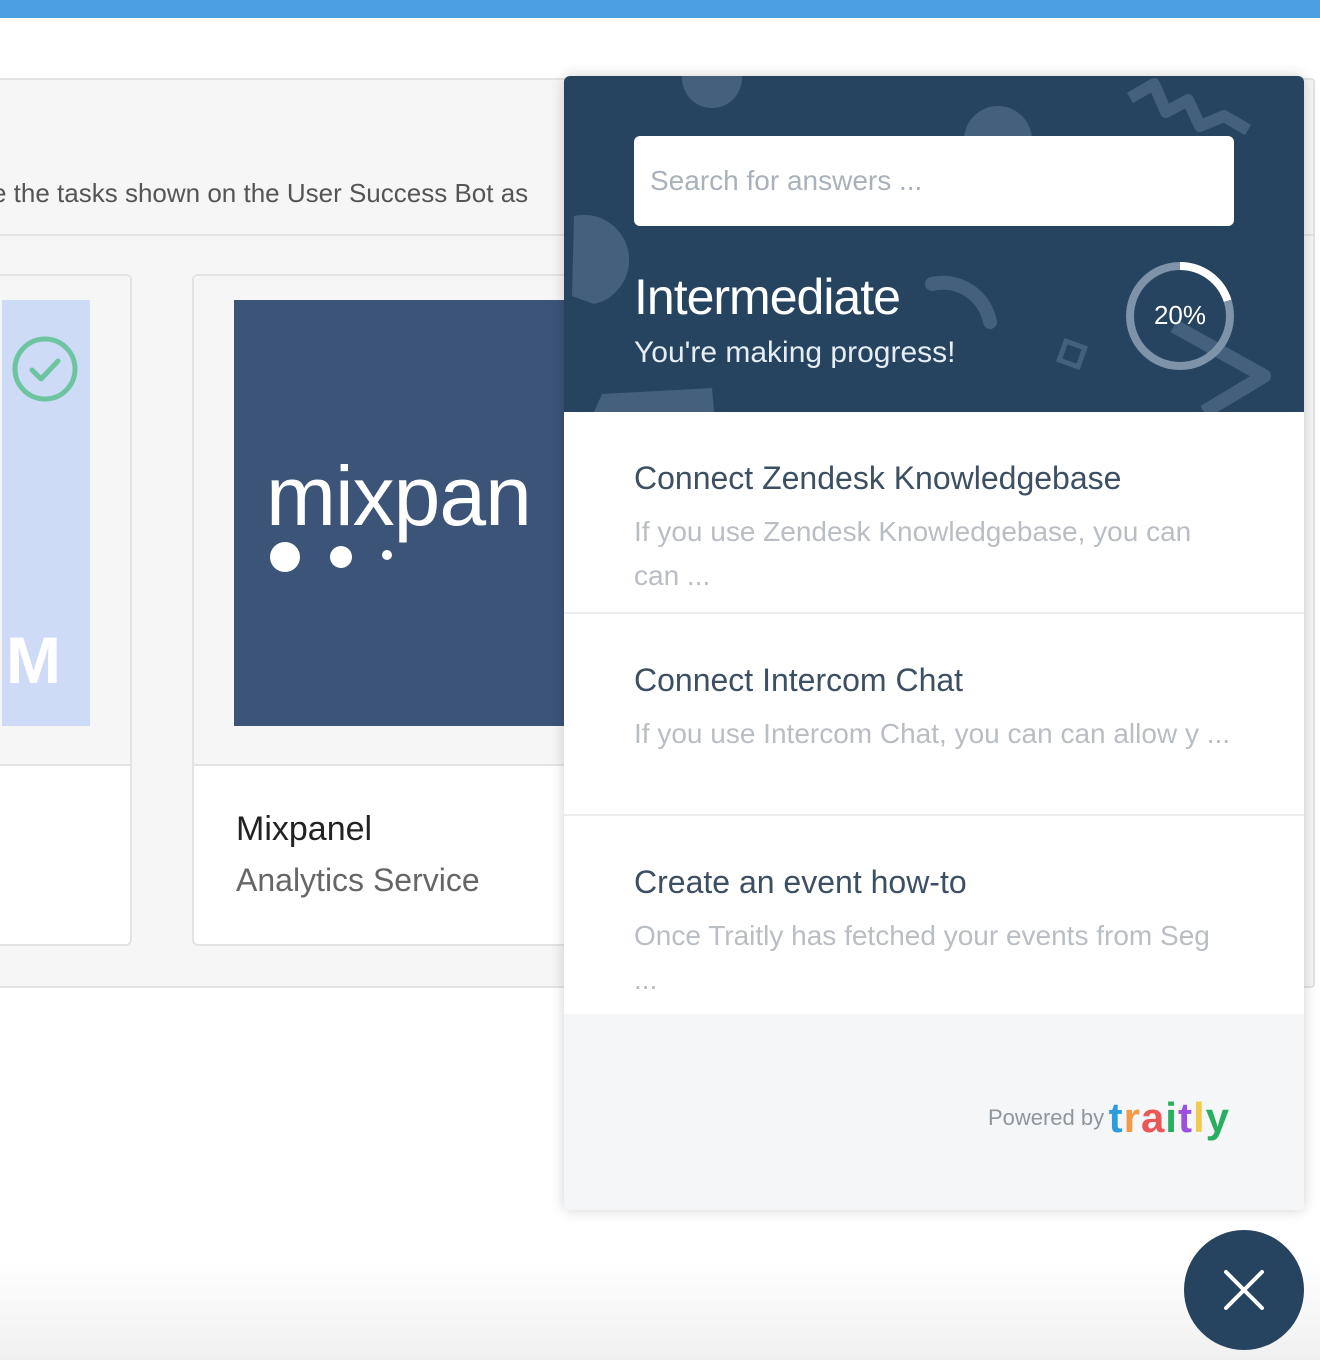 Image resolution: width=1320 pixels, height=1360 pixels. What do you see at coordinates (1199, 1117) in the screenshot?
I see `brand-letter: l` at bounding box center [1199, 1117].